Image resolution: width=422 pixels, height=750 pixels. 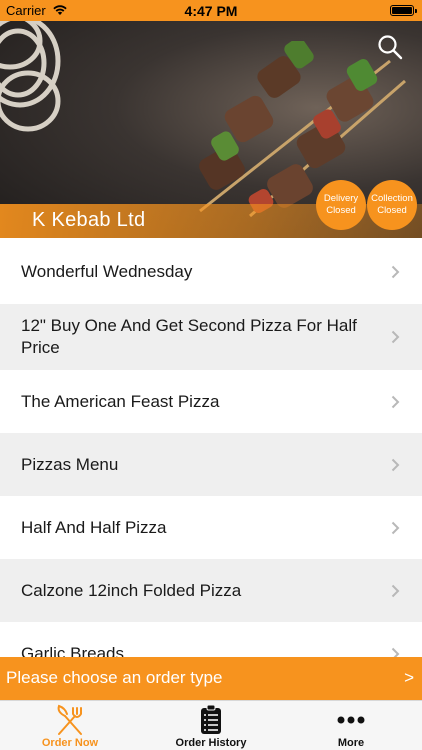 What do you see at coordinates (70, 464) in the screenshot?
I see `menu-item-label: Pizzas Menu` at bounding box center [70, 464].